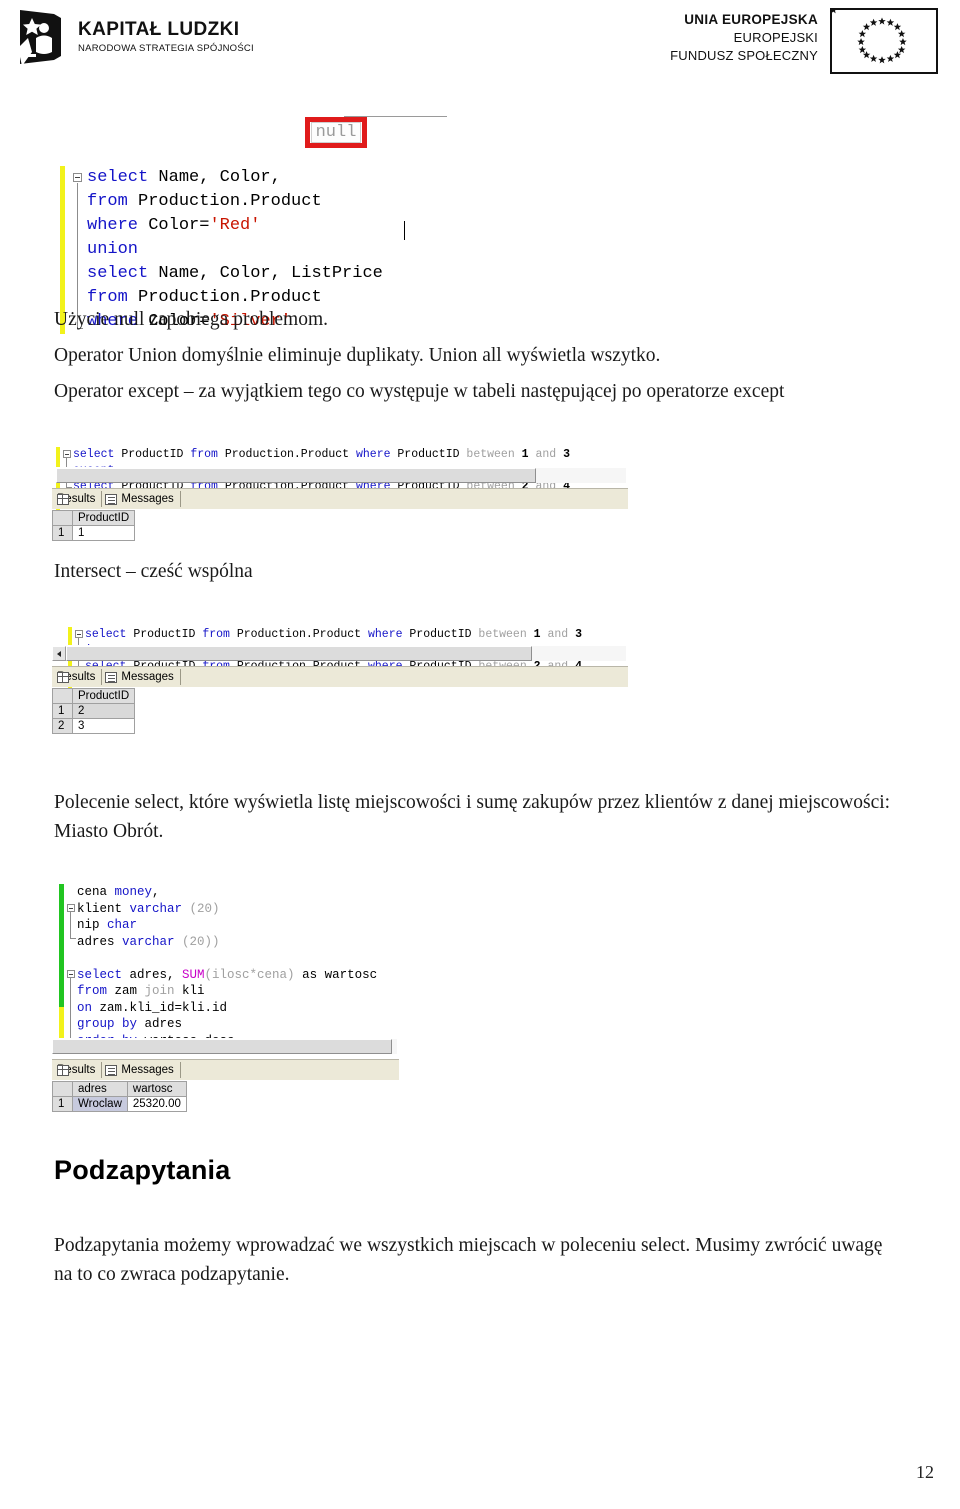  I want to click on code-line: select Name, Color, ListPrice, so click(271, 274).